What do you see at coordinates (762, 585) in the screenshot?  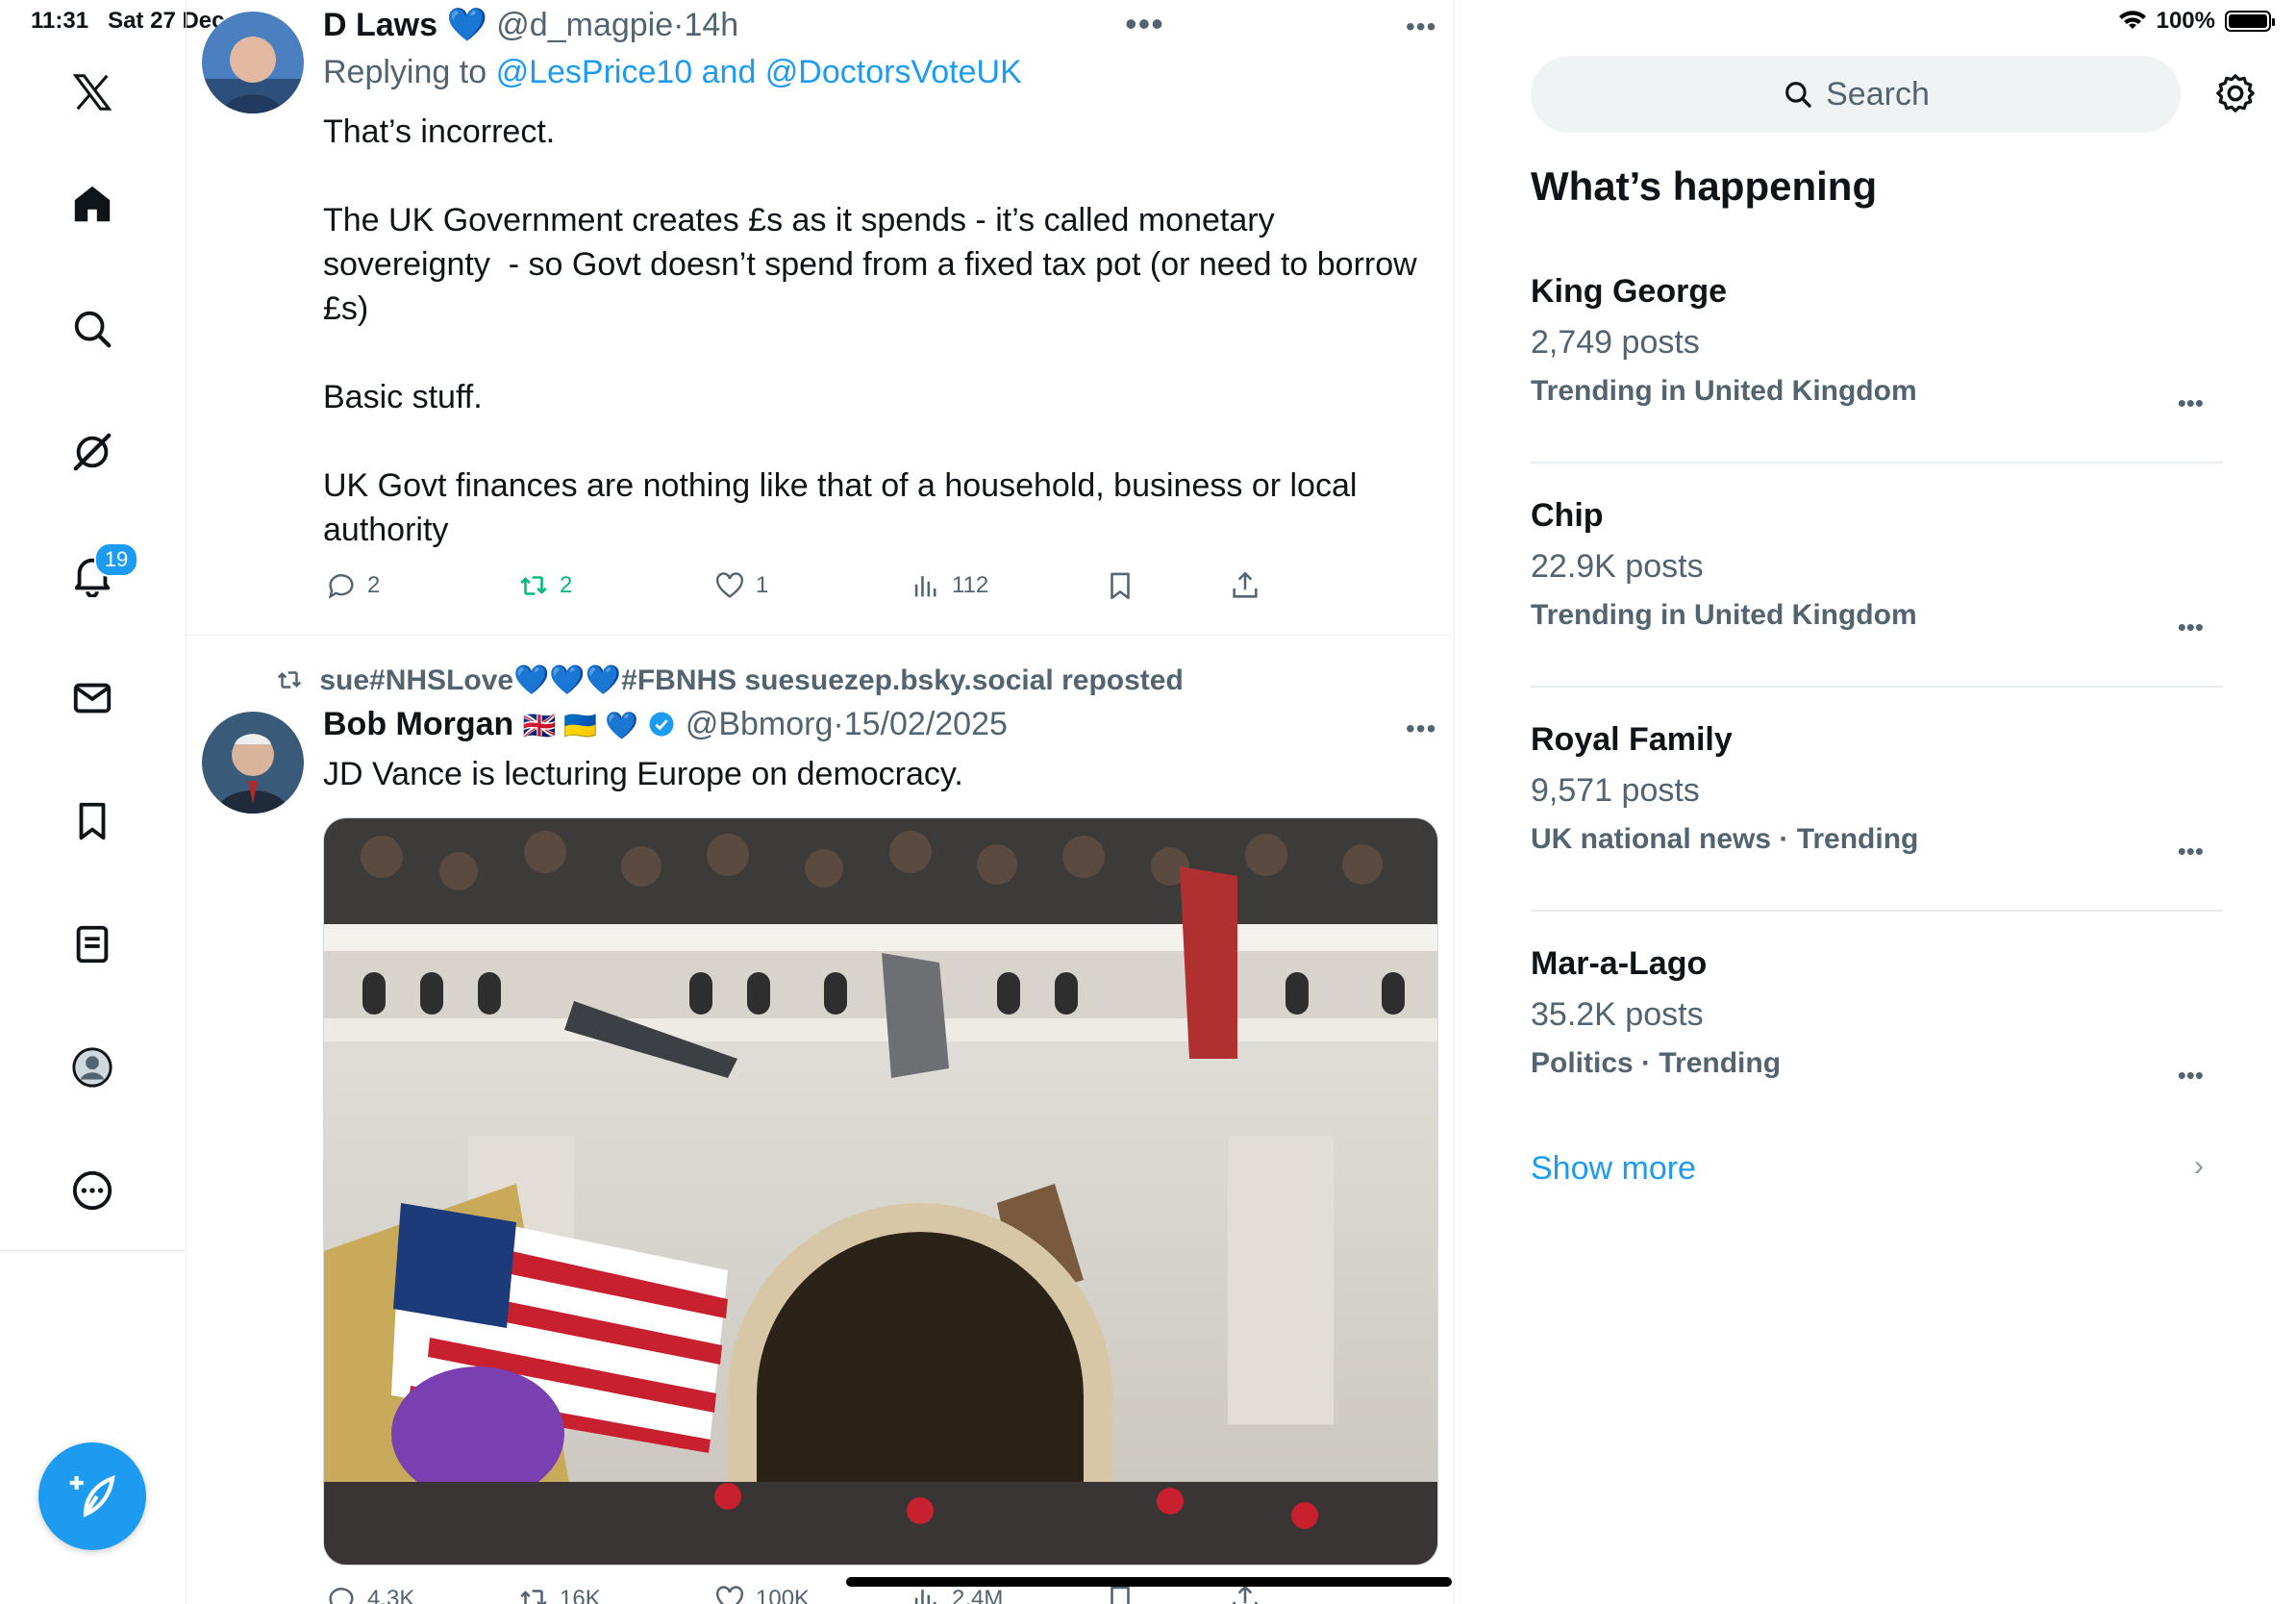 I see `like-count: 1` at bounding box center [762, 585].